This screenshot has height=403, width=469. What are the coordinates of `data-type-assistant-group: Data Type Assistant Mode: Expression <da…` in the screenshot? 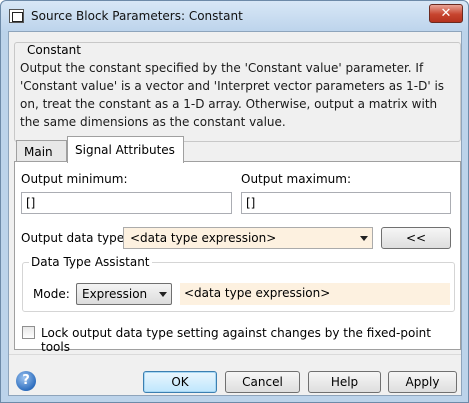 It's located at (238, 283).